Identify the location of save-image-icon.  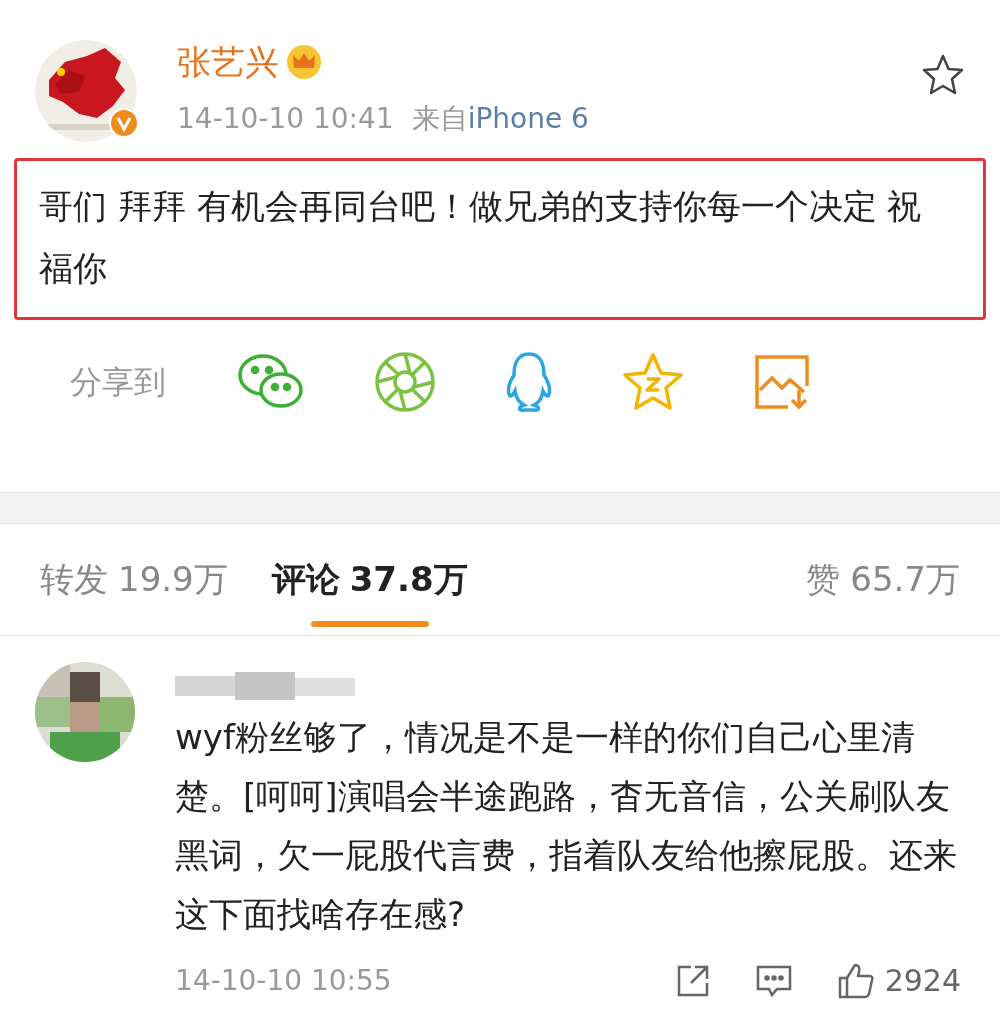
(782, 382).